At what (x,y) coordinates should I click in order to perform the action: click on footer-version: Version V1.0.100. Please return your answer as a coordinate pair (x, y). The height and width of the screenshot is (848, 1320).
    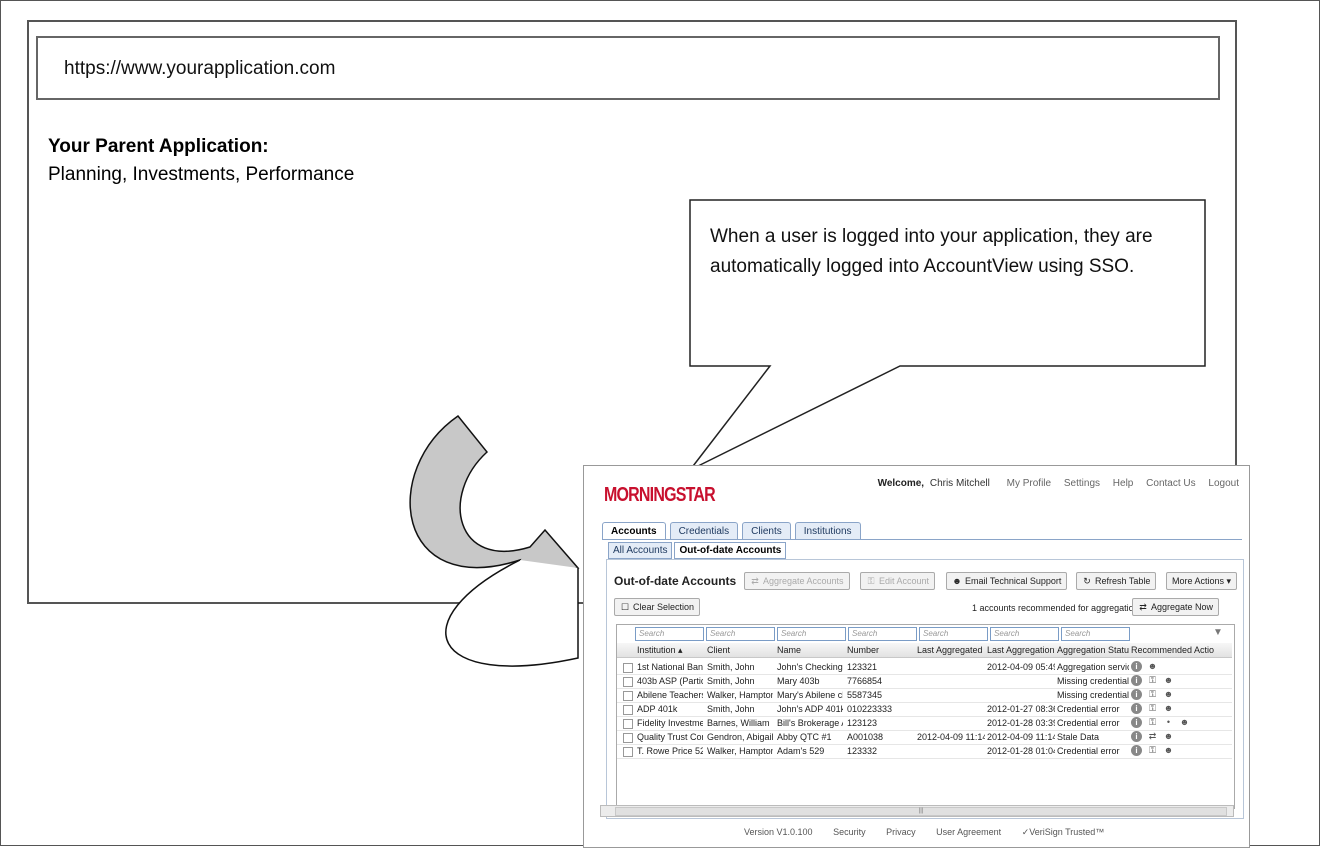
    Looking at the image, I should click on (778, 832).